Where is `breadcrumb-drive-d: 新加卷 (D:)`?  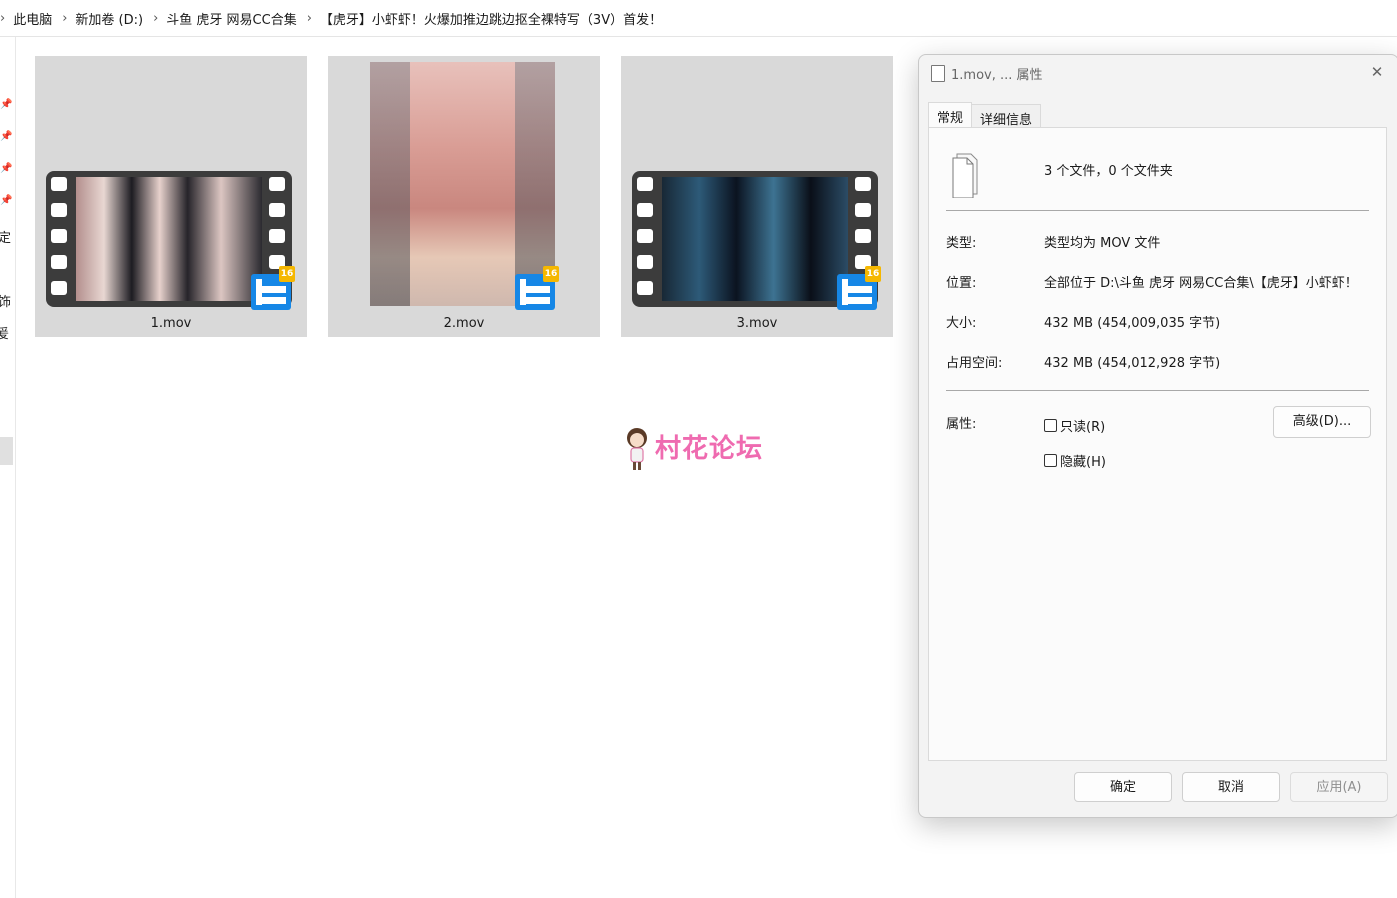
breadcrumb-drive-d: 新加卷 (D:) is located at coordinates (109, 18).